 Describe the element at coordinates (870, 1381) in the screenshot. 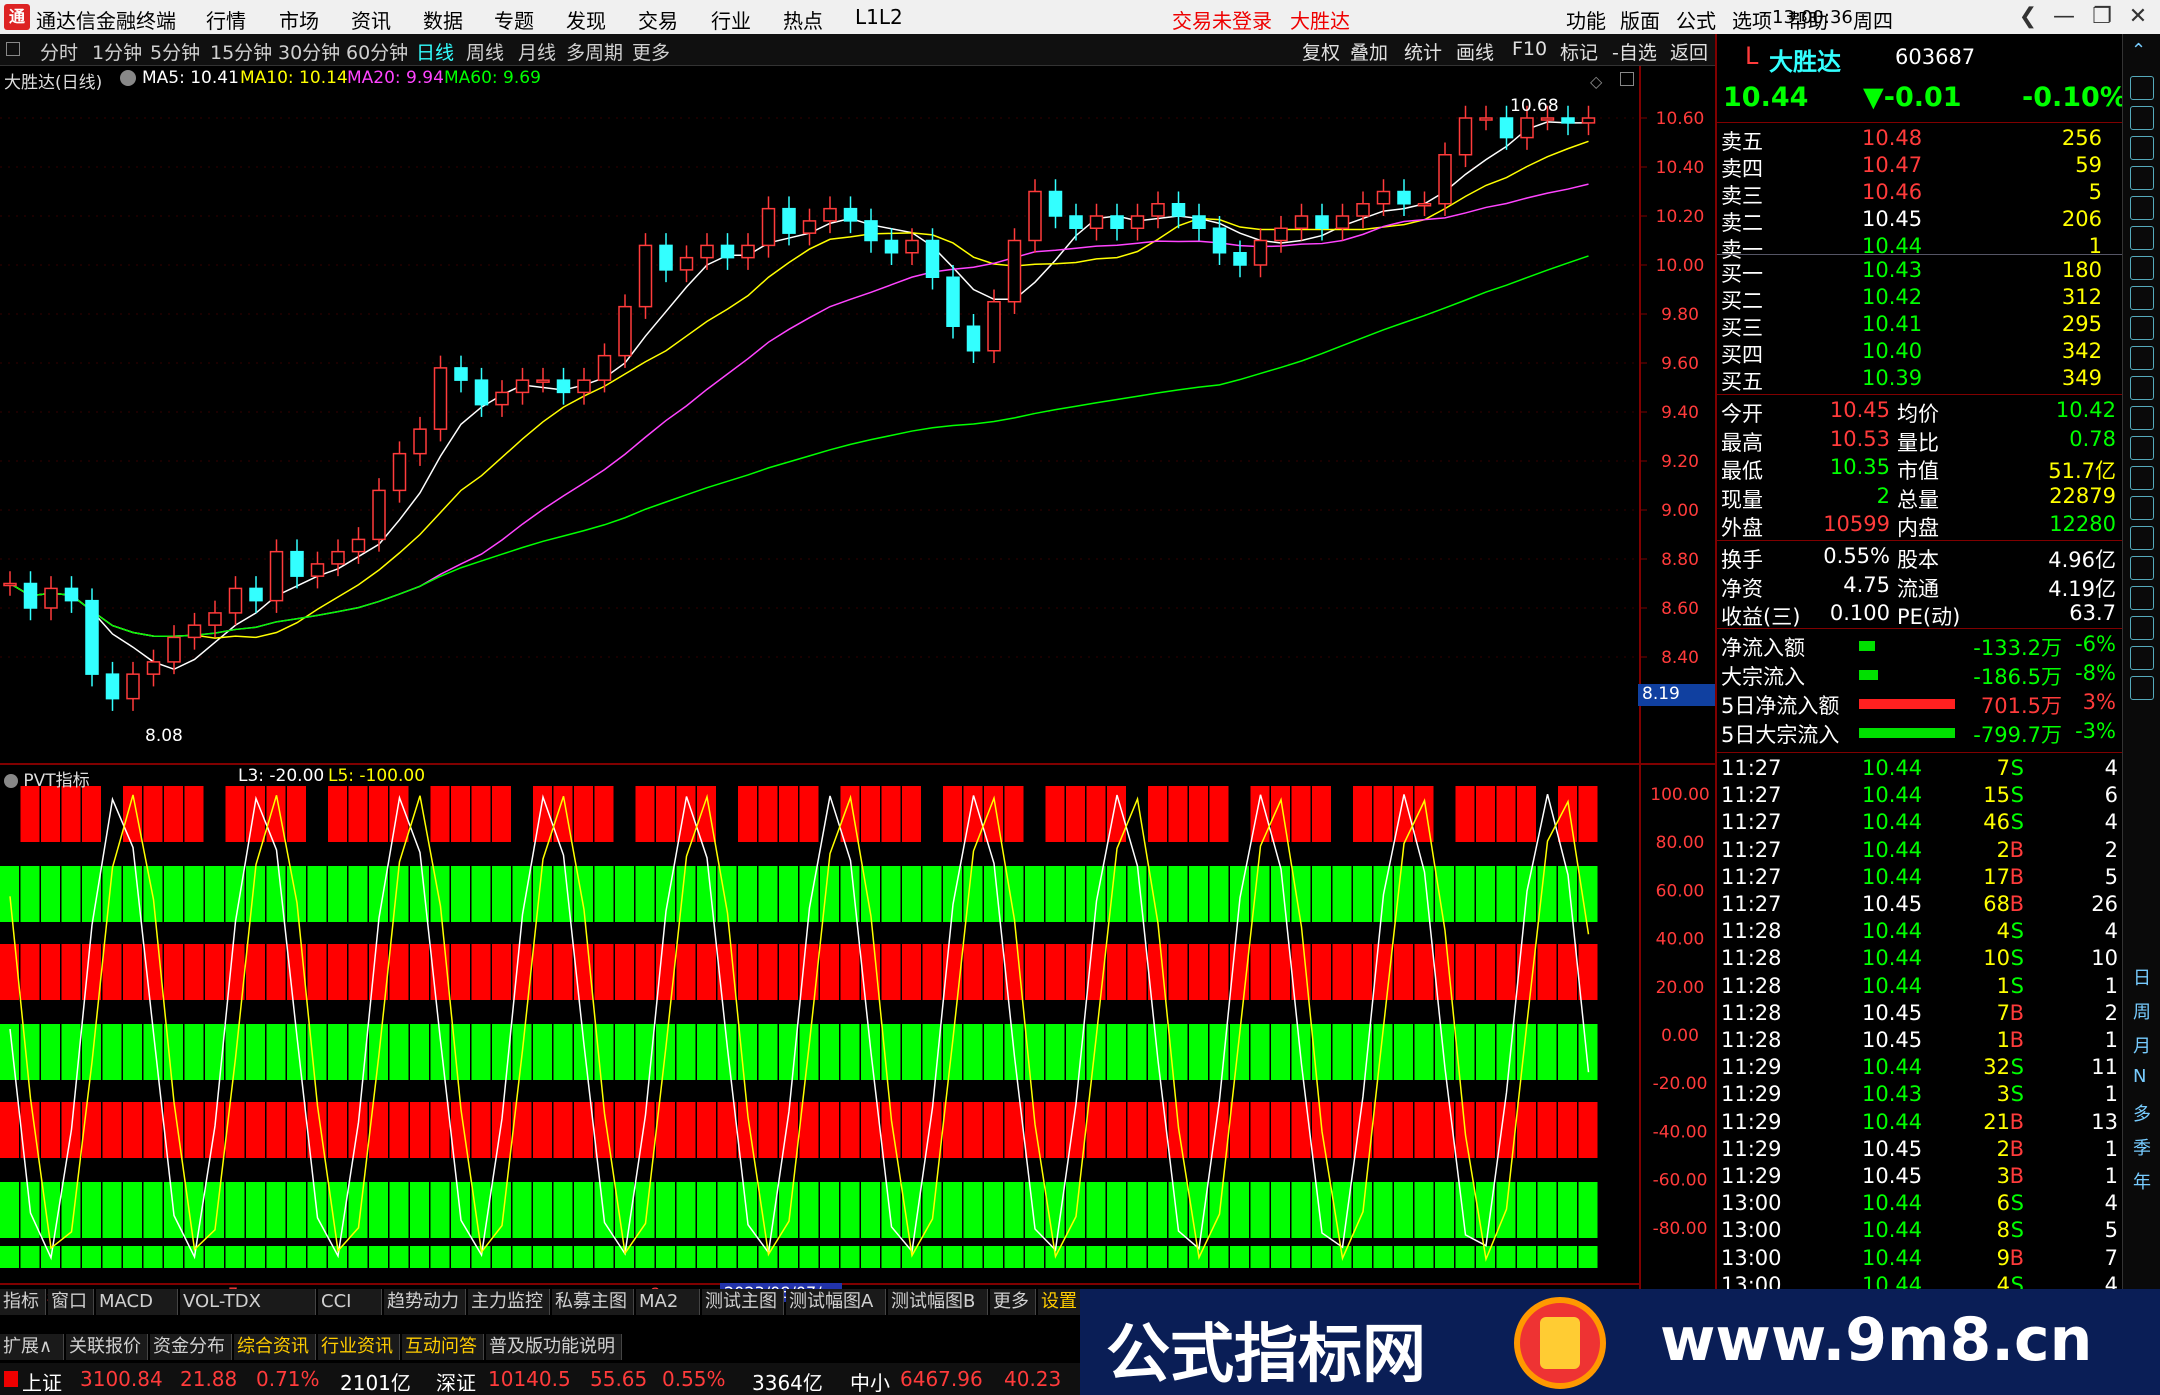

I see `zx-label: 中小` at that location.